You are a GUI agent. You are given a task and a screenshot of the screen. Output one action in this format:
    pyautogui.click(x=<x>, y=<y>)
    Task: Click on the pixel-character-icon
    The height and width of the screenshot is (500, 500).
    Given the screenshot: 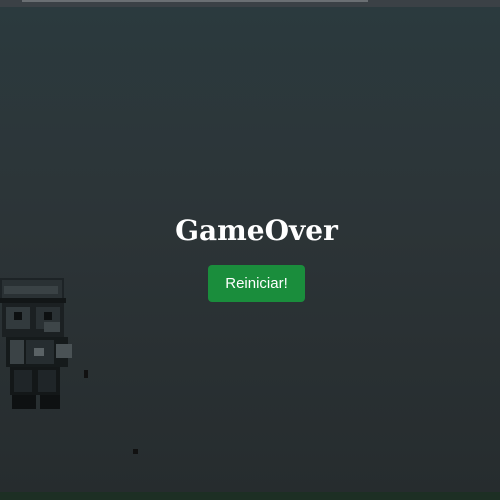 What is the action you would take?
    pyautogui.click(x=36, y=343)
    